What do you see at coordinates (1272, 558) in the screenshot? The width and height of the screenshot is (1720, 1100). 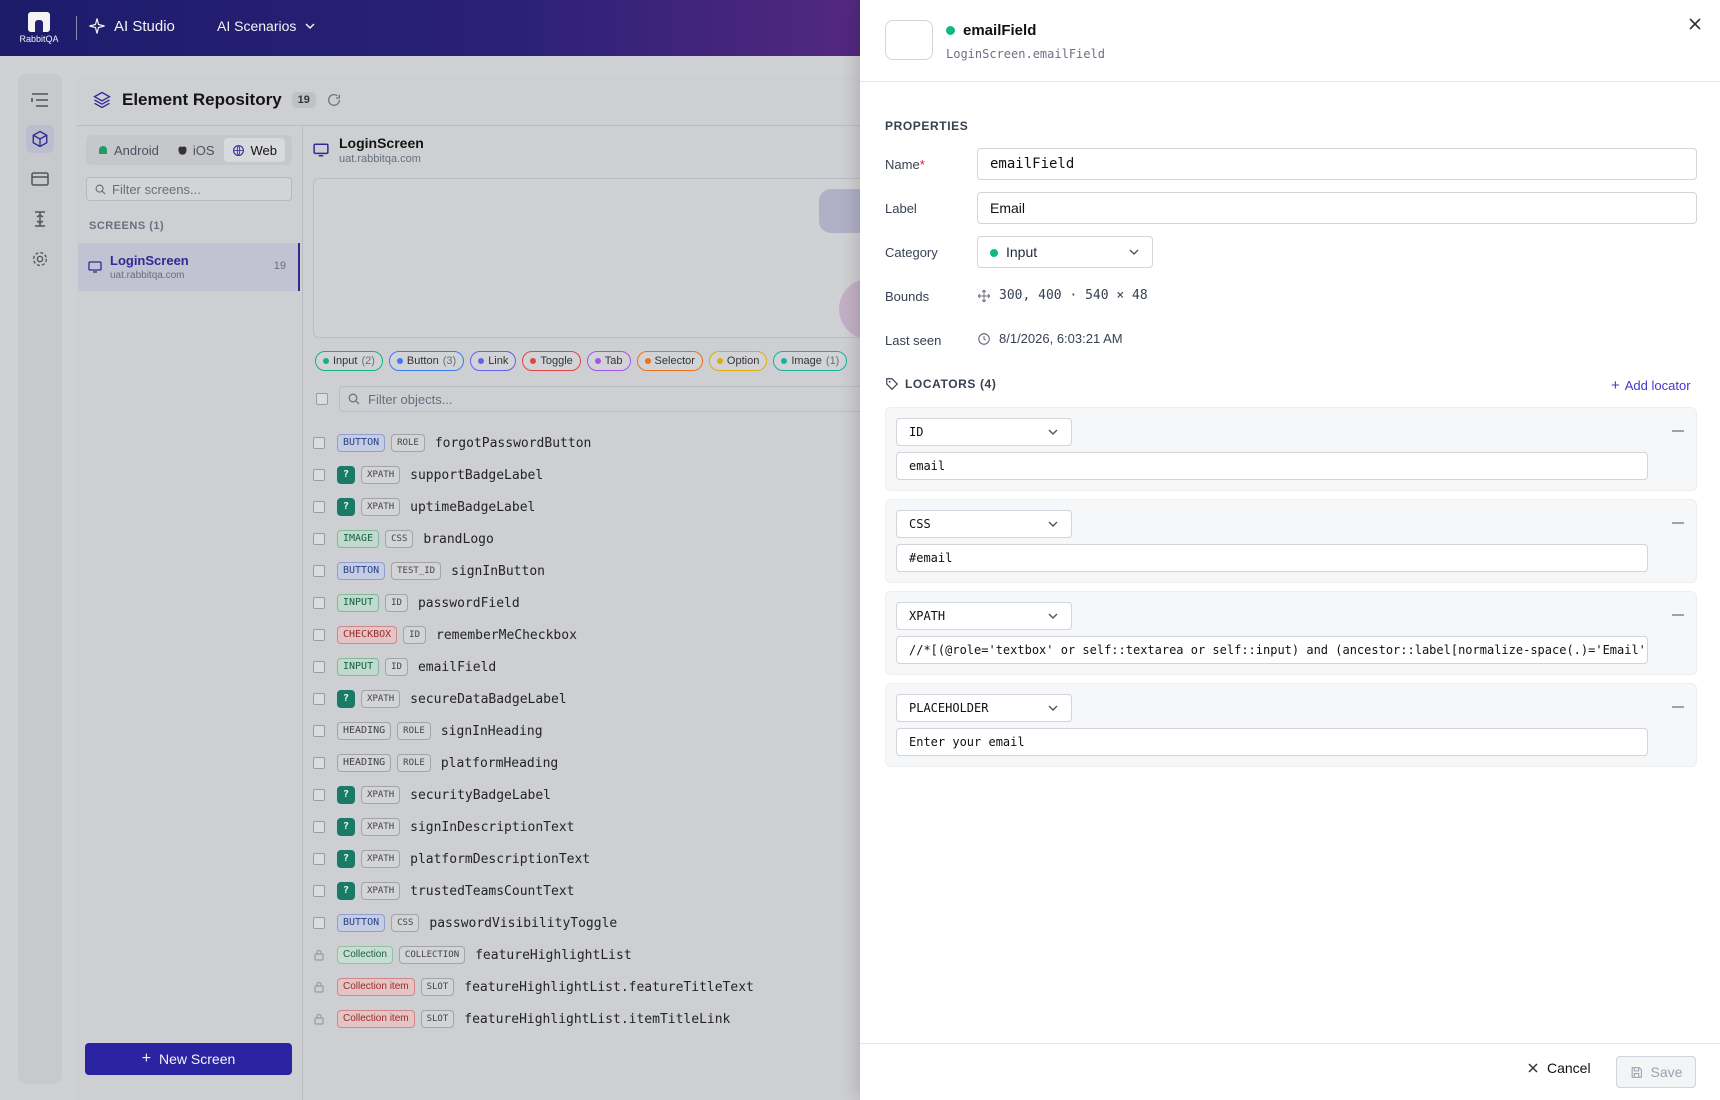 I see `locator-value-input: #email` at bounding box center [1272, 558].